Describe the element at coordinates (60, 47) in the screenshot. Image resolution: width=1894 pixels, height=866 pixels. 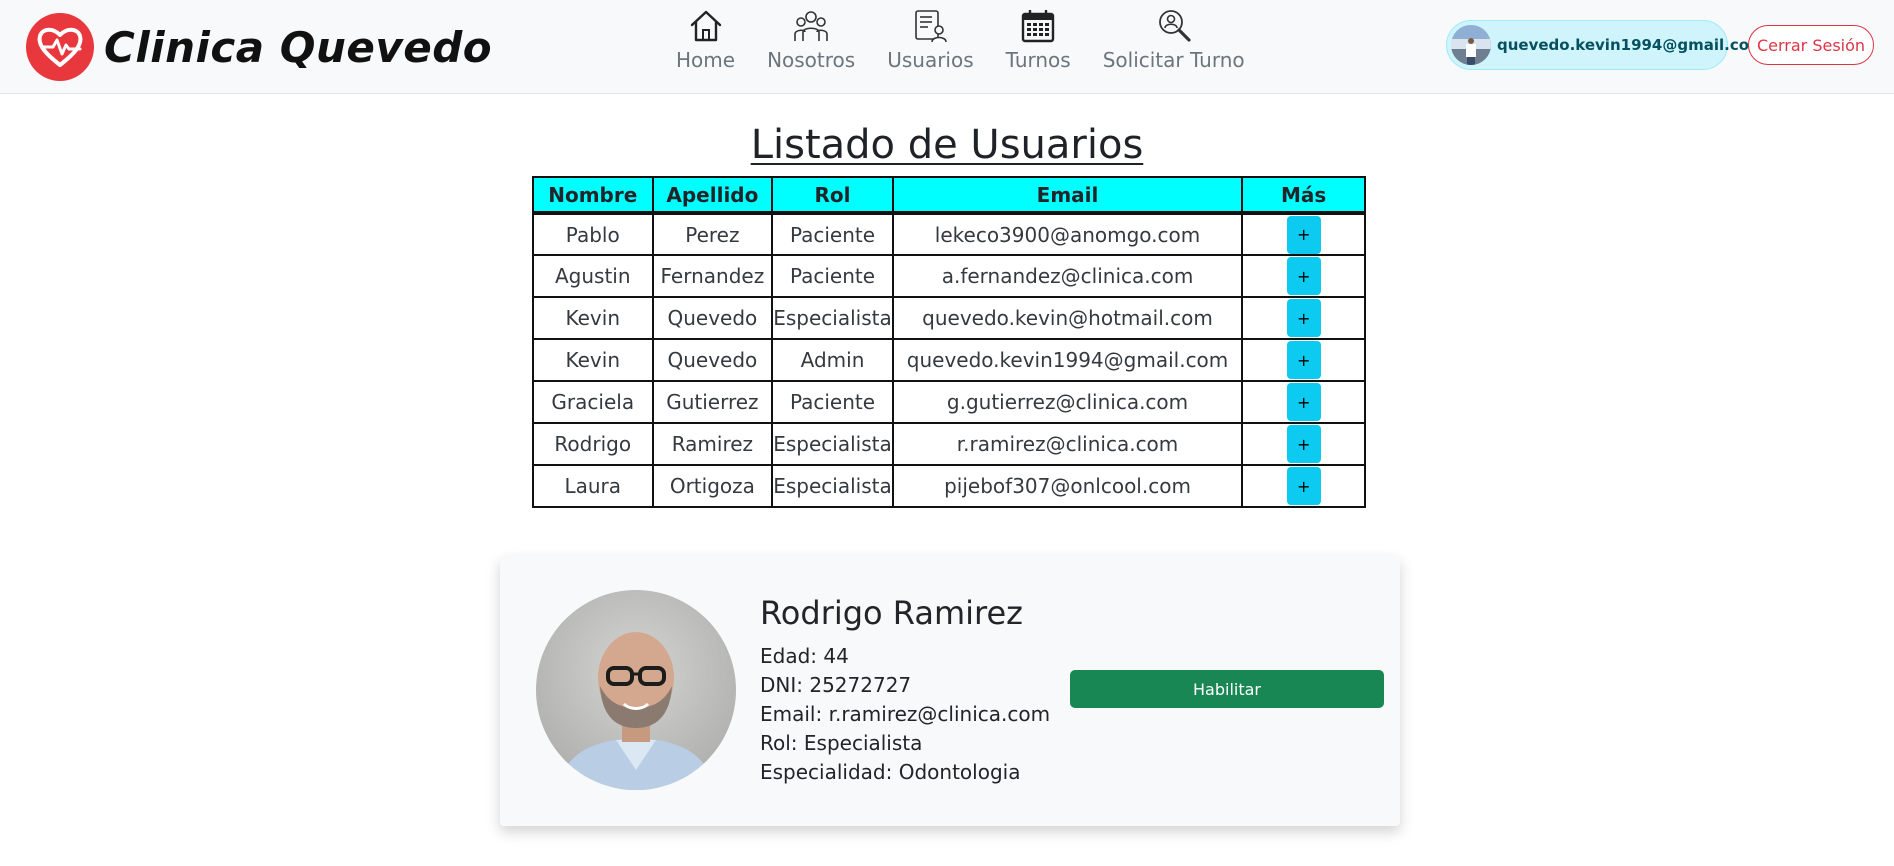
I see `heart-pulse-icon` at that location.